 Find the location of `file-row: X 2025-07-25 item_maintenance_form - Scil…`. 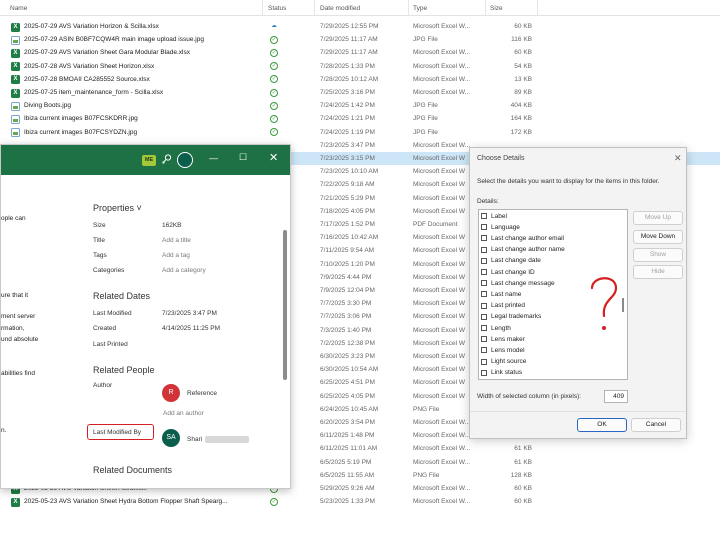

file-row: X 2025-07-25 item_maintenance_form - Scil… is located at coordinates (360, 92).